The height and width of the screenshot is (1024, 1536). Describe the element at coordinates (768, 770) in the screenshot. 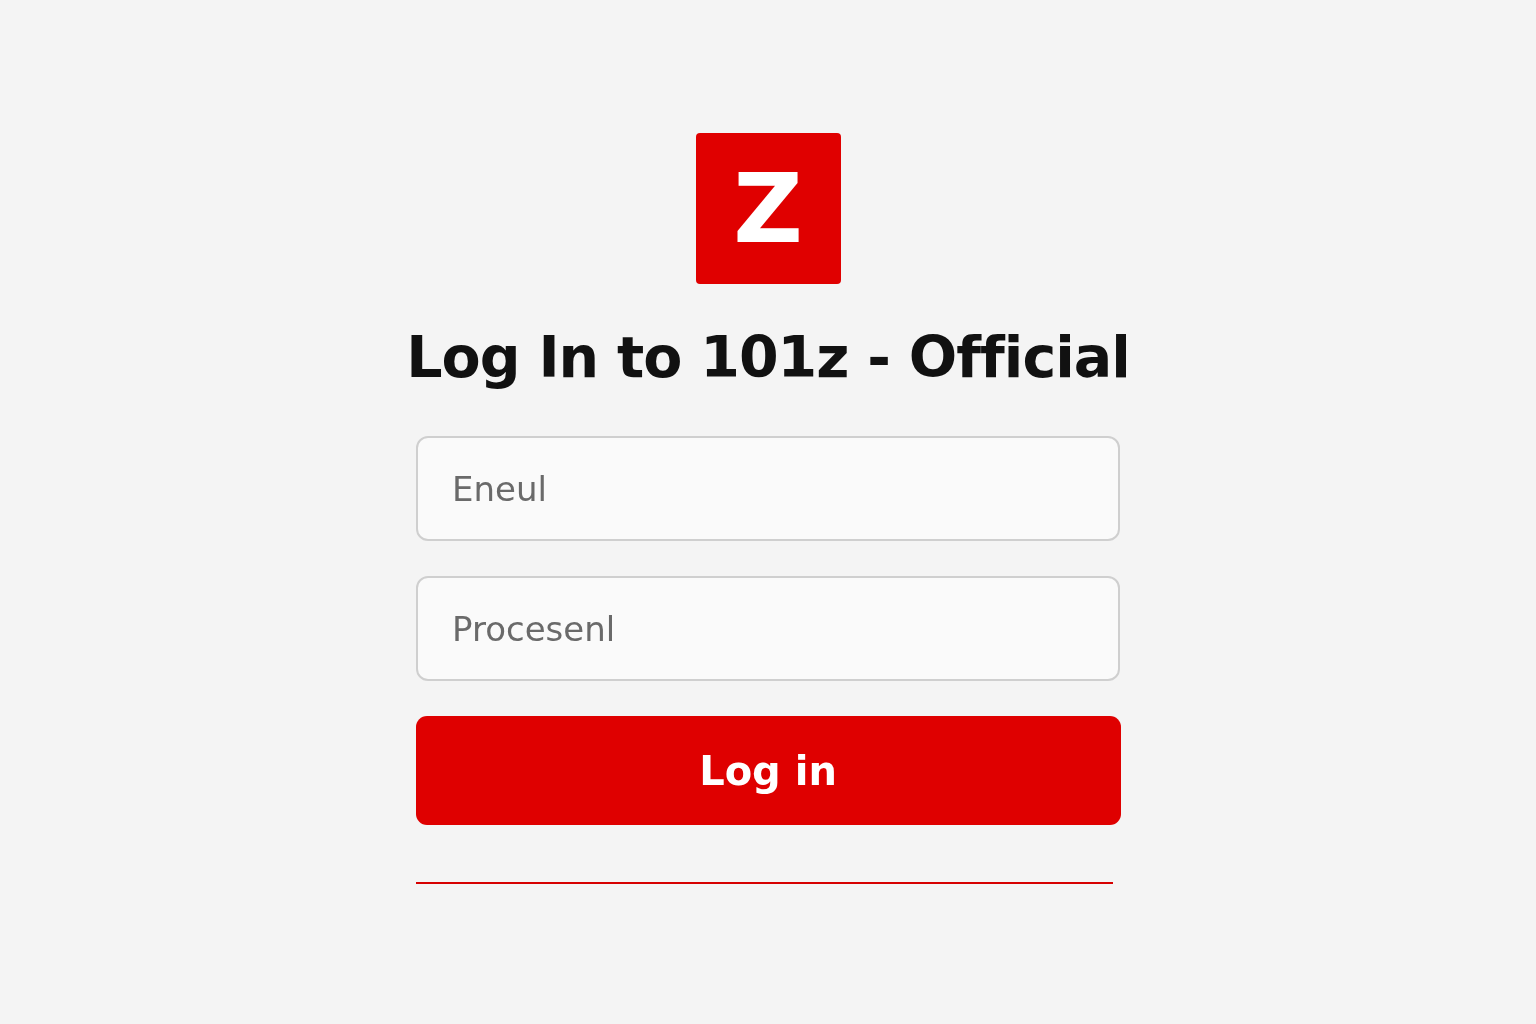

I see `login-button: Log in` at that location.